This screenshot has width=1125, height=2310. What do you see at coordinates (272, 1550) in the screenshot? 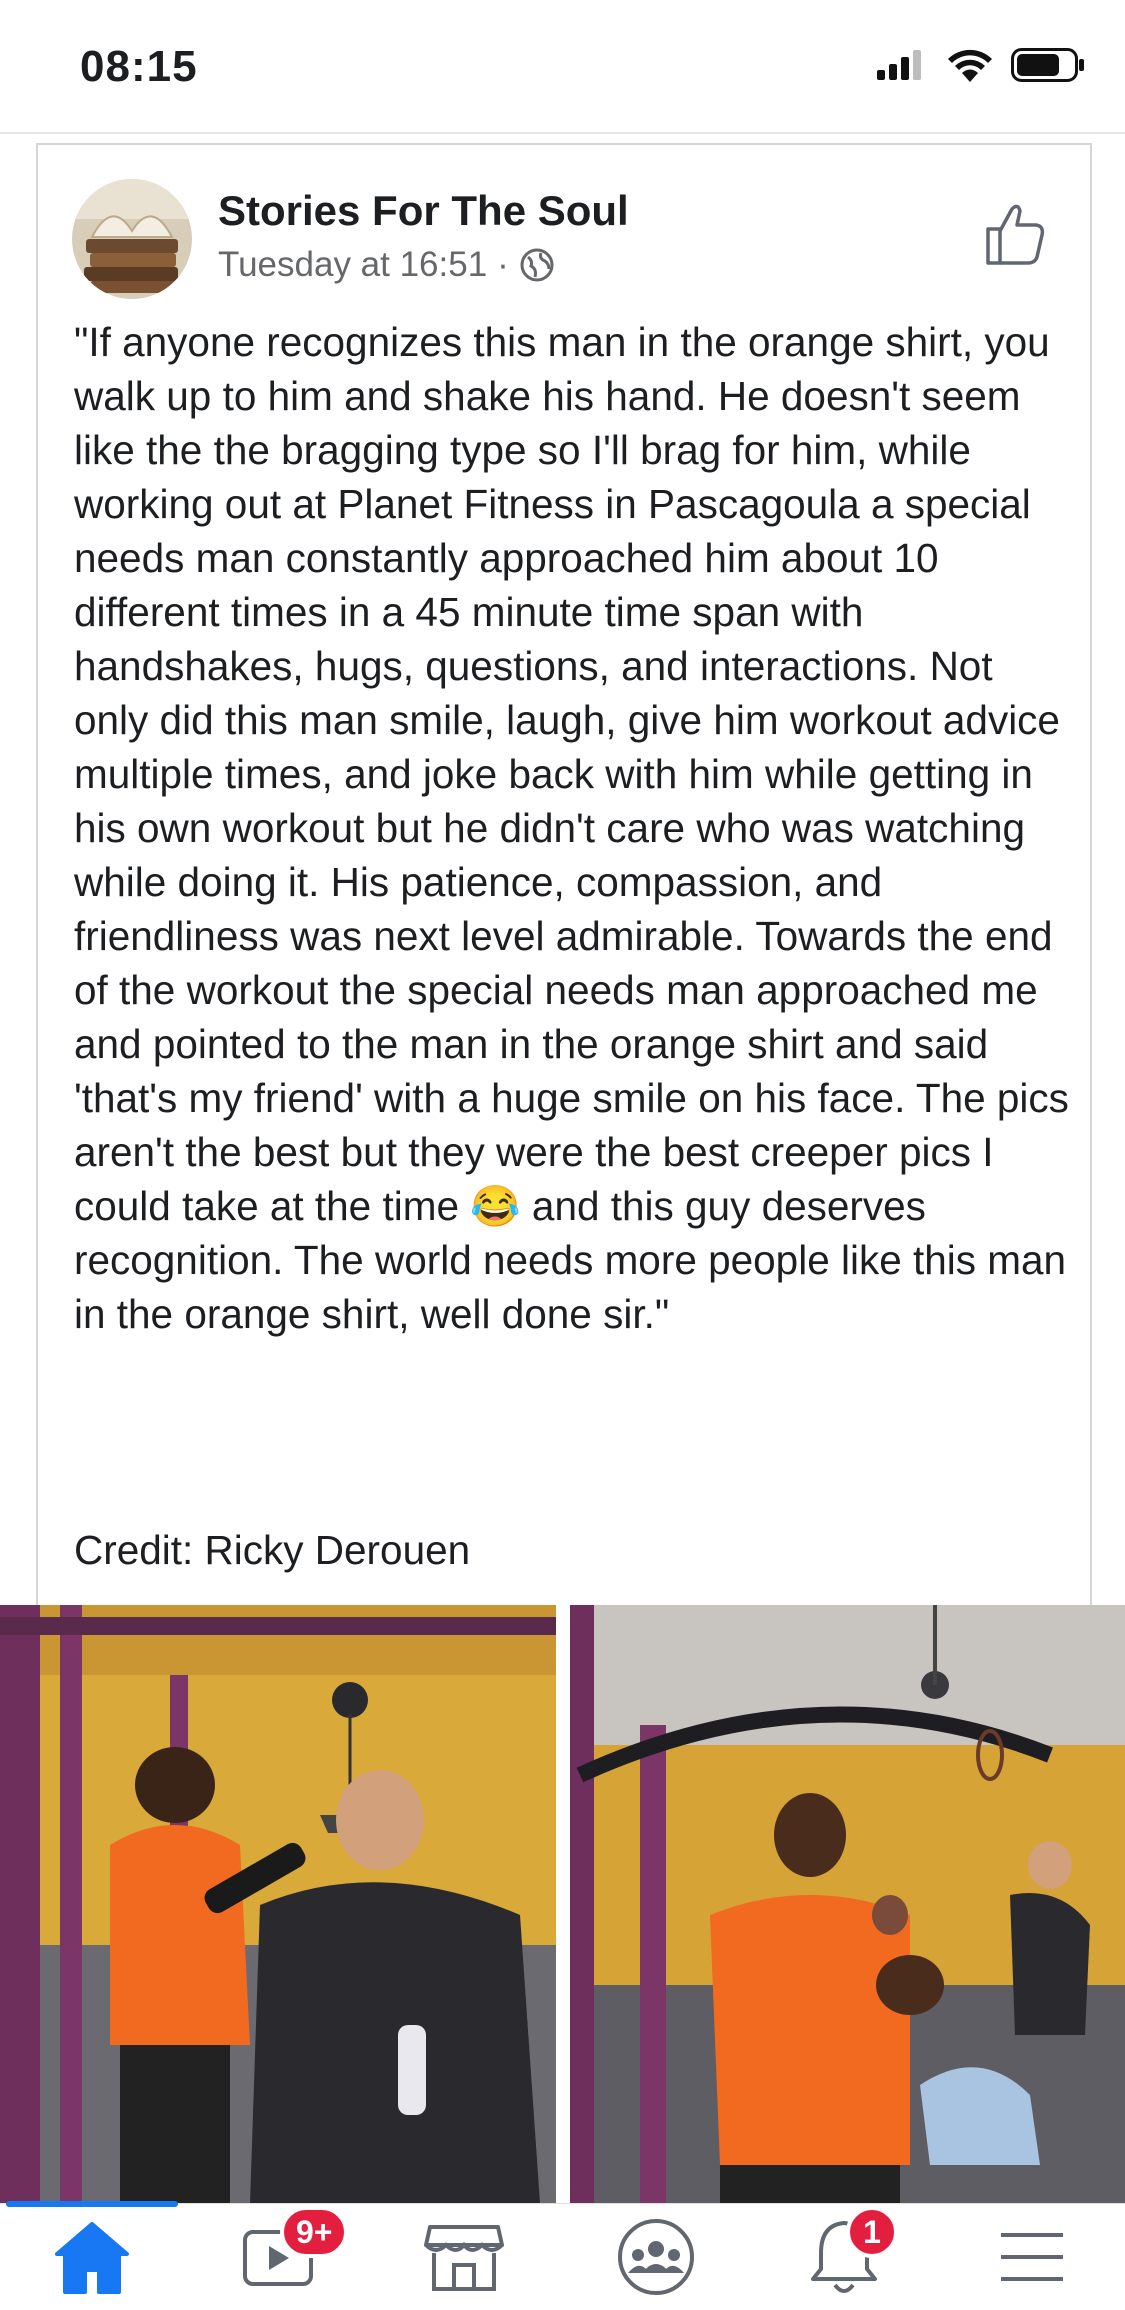
I see `post-credit: Credit: Ricky Derouen` at bounding box center [272, 1550].